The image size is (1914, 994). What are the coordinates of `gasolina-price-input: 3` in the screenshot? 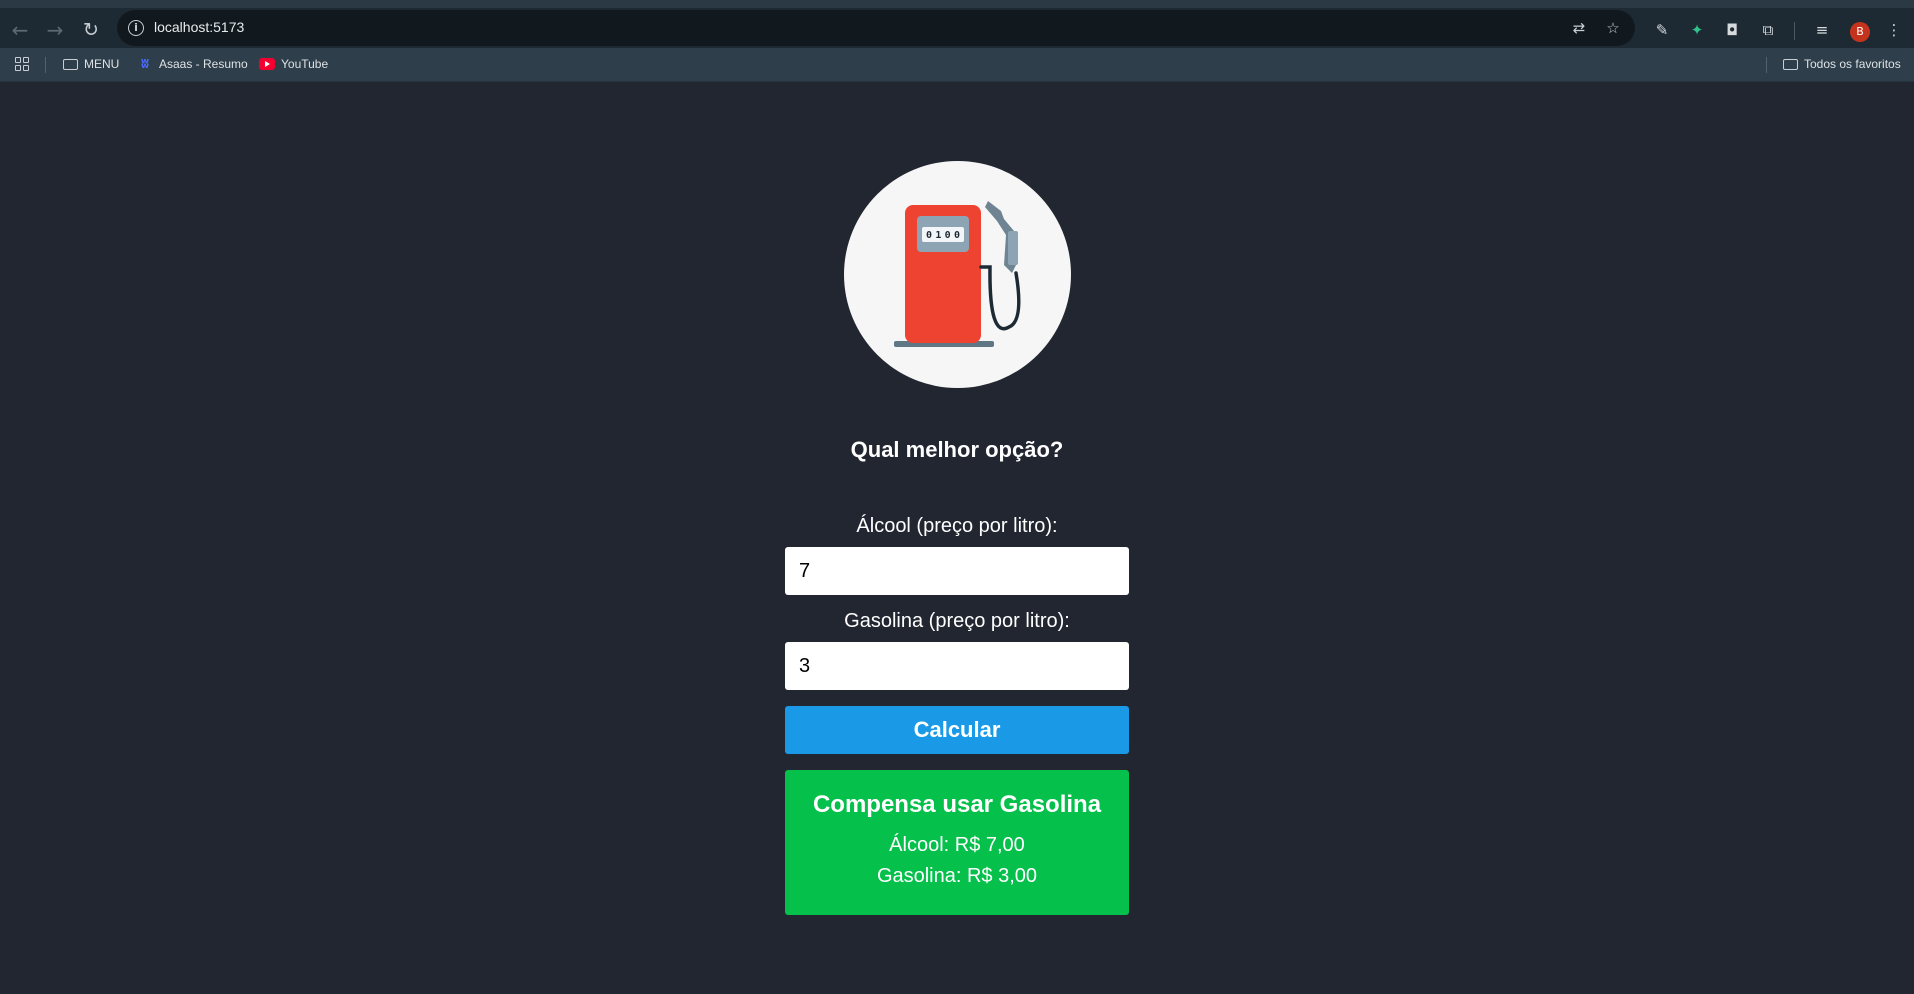 It's located at (957, 666).